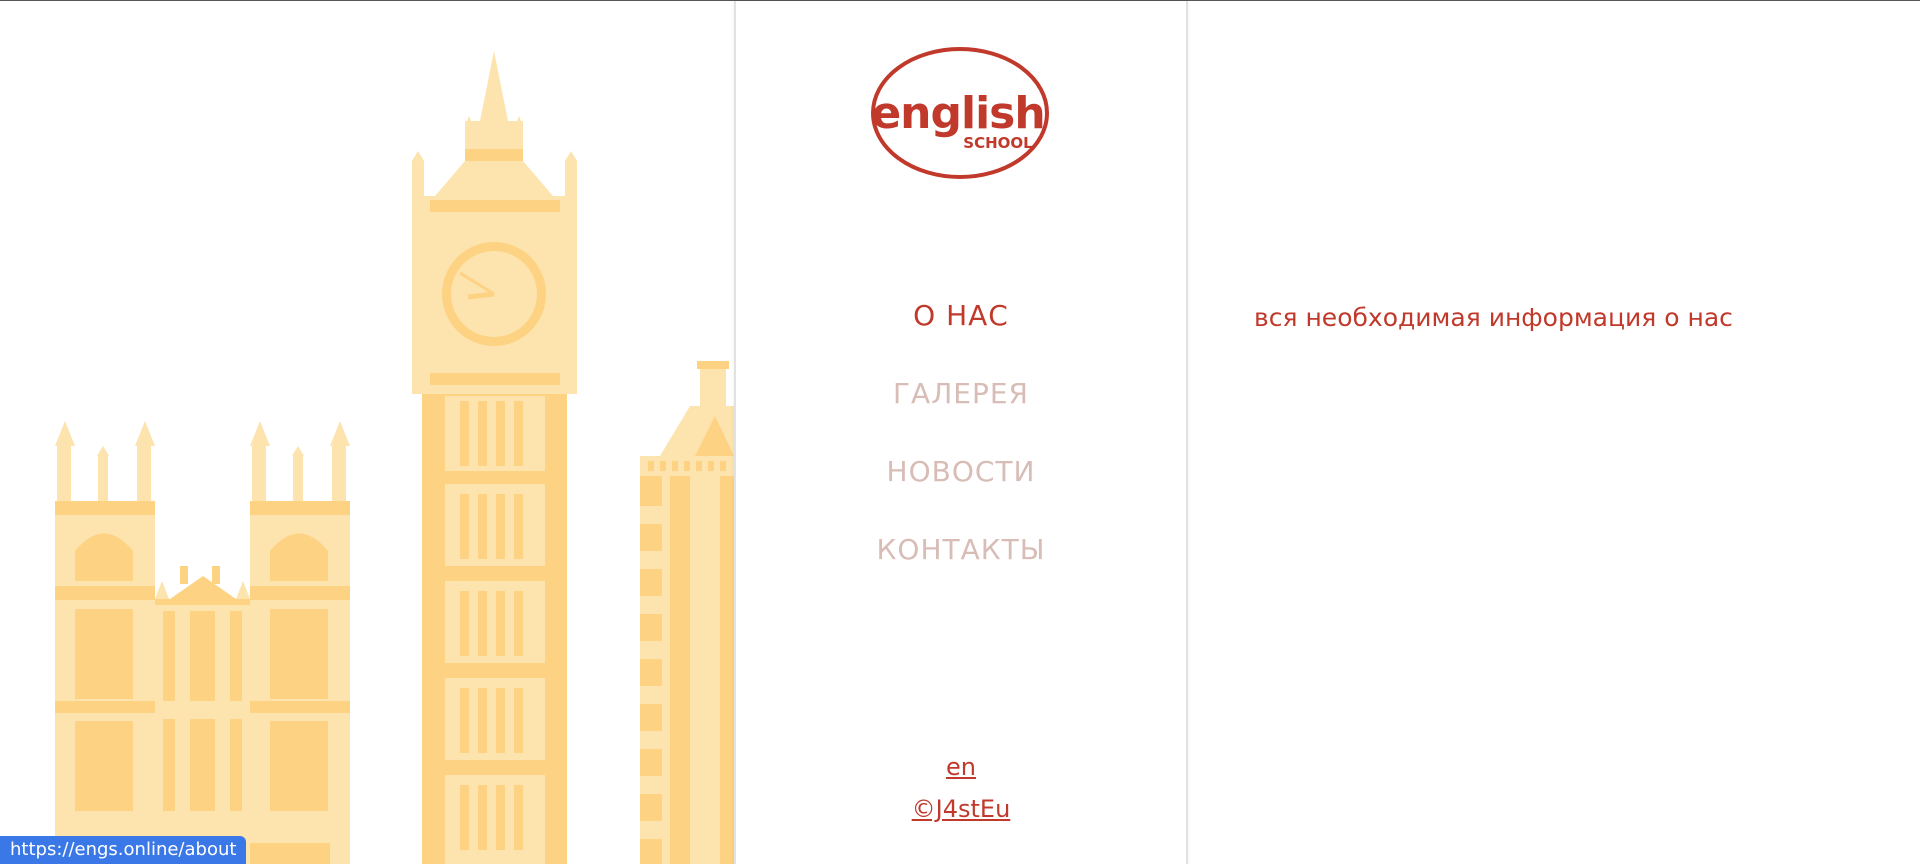 The width and height of the screenshot is (1920, 864). I want to click on big-ben-tower, so click(494, 457).